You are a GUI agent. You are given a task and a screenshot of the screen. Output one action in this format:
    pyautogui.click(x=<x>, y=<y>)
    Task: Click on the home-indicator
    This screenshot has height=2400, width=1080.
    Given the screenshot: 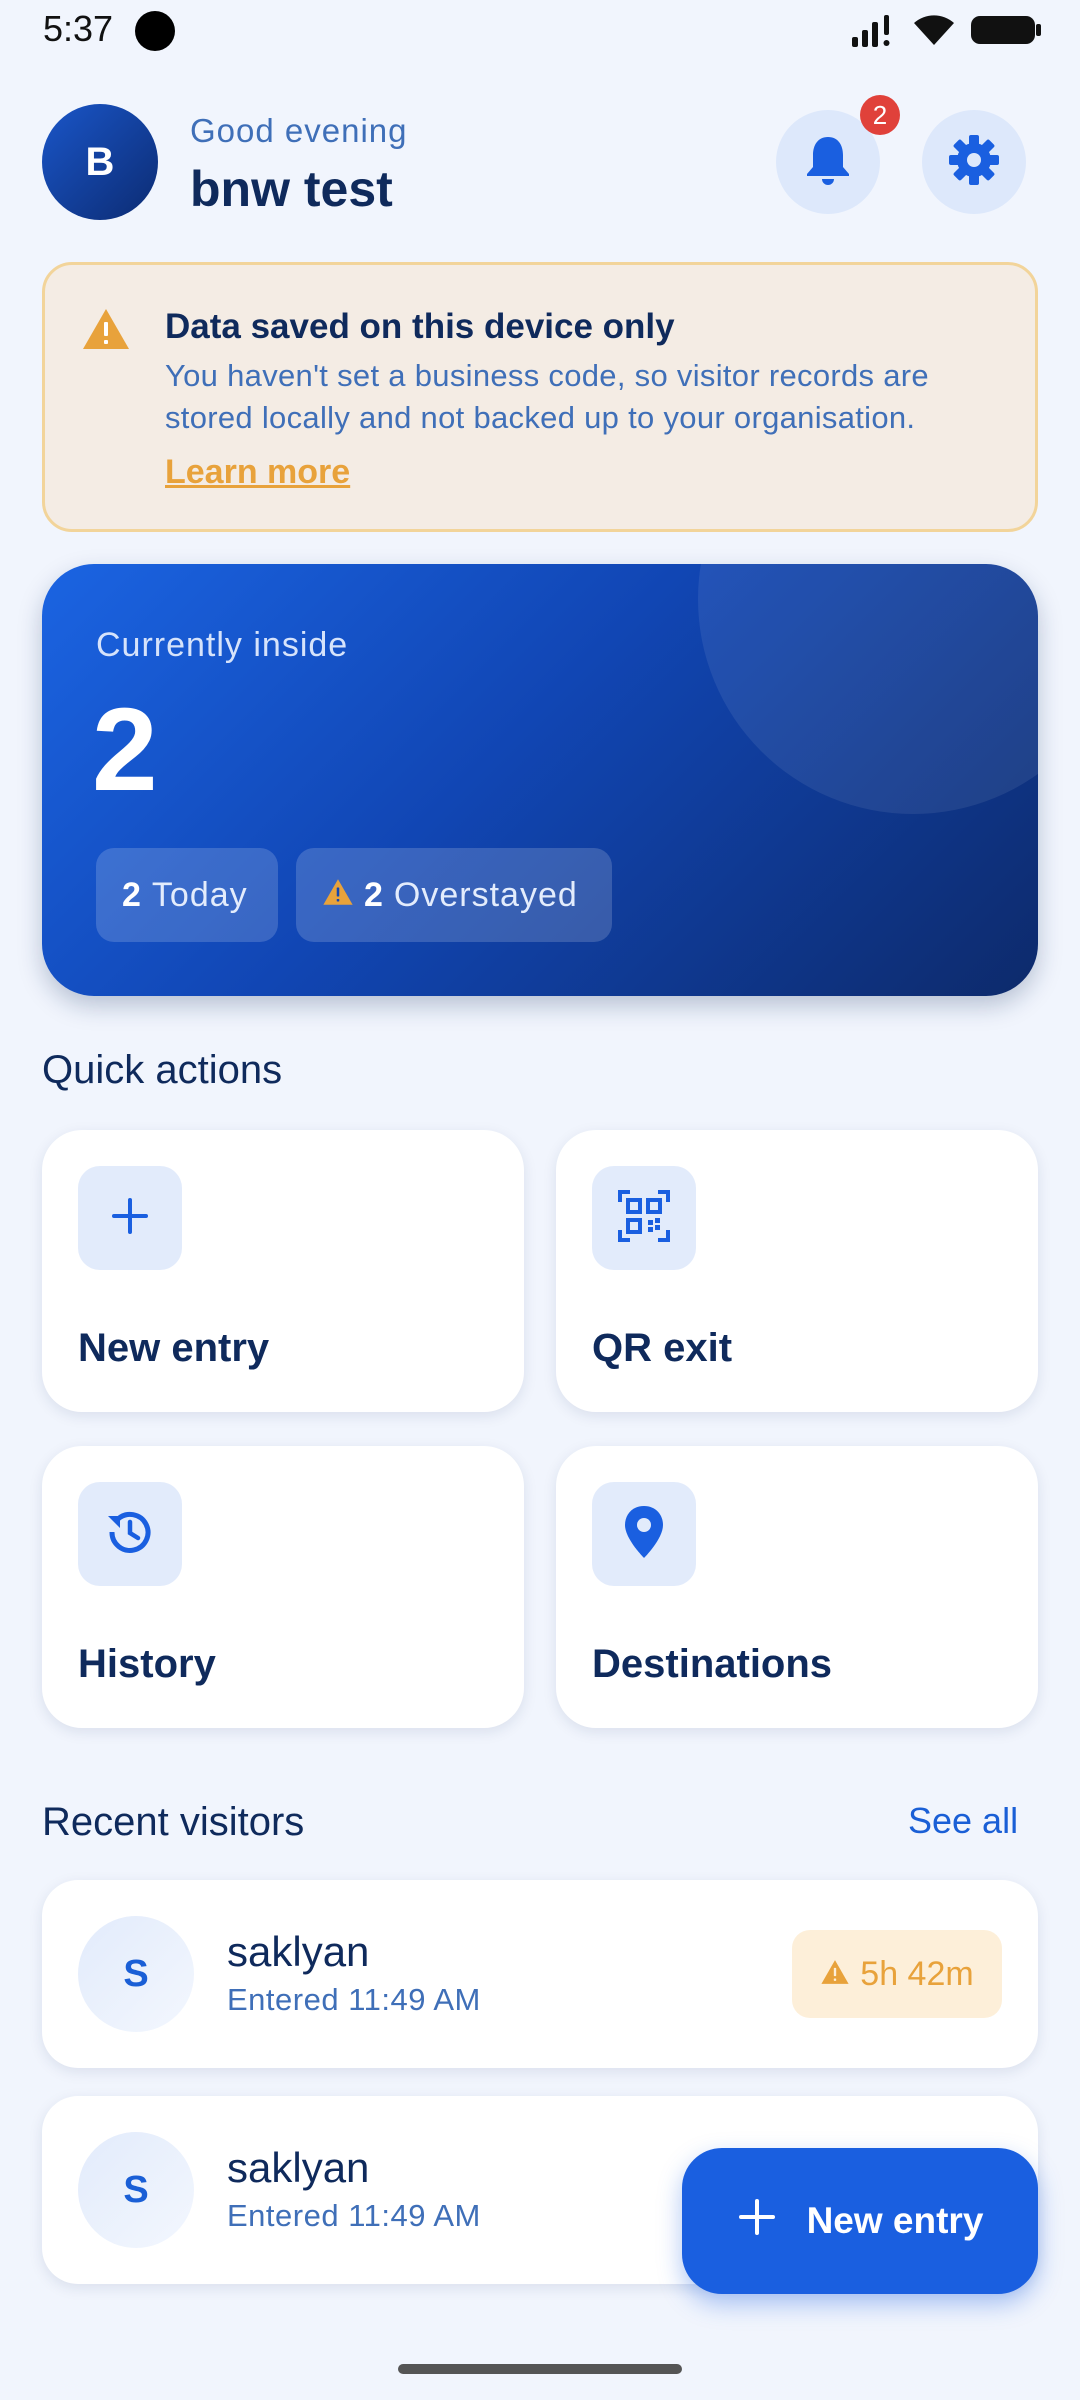 What is the action you would take?
    pyautogui.click(x=540, y=2369)
    